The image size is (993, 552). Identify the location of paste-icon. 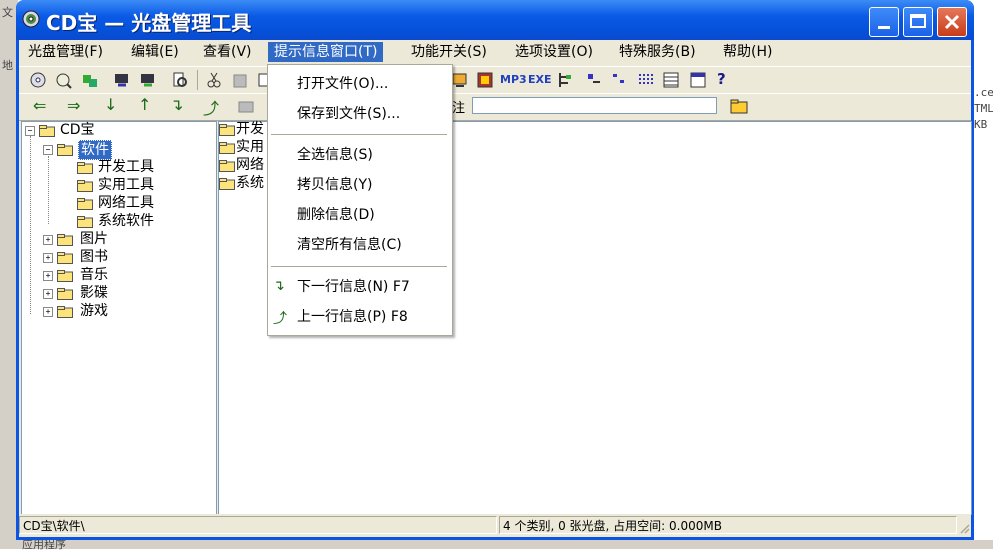
(240, 80).